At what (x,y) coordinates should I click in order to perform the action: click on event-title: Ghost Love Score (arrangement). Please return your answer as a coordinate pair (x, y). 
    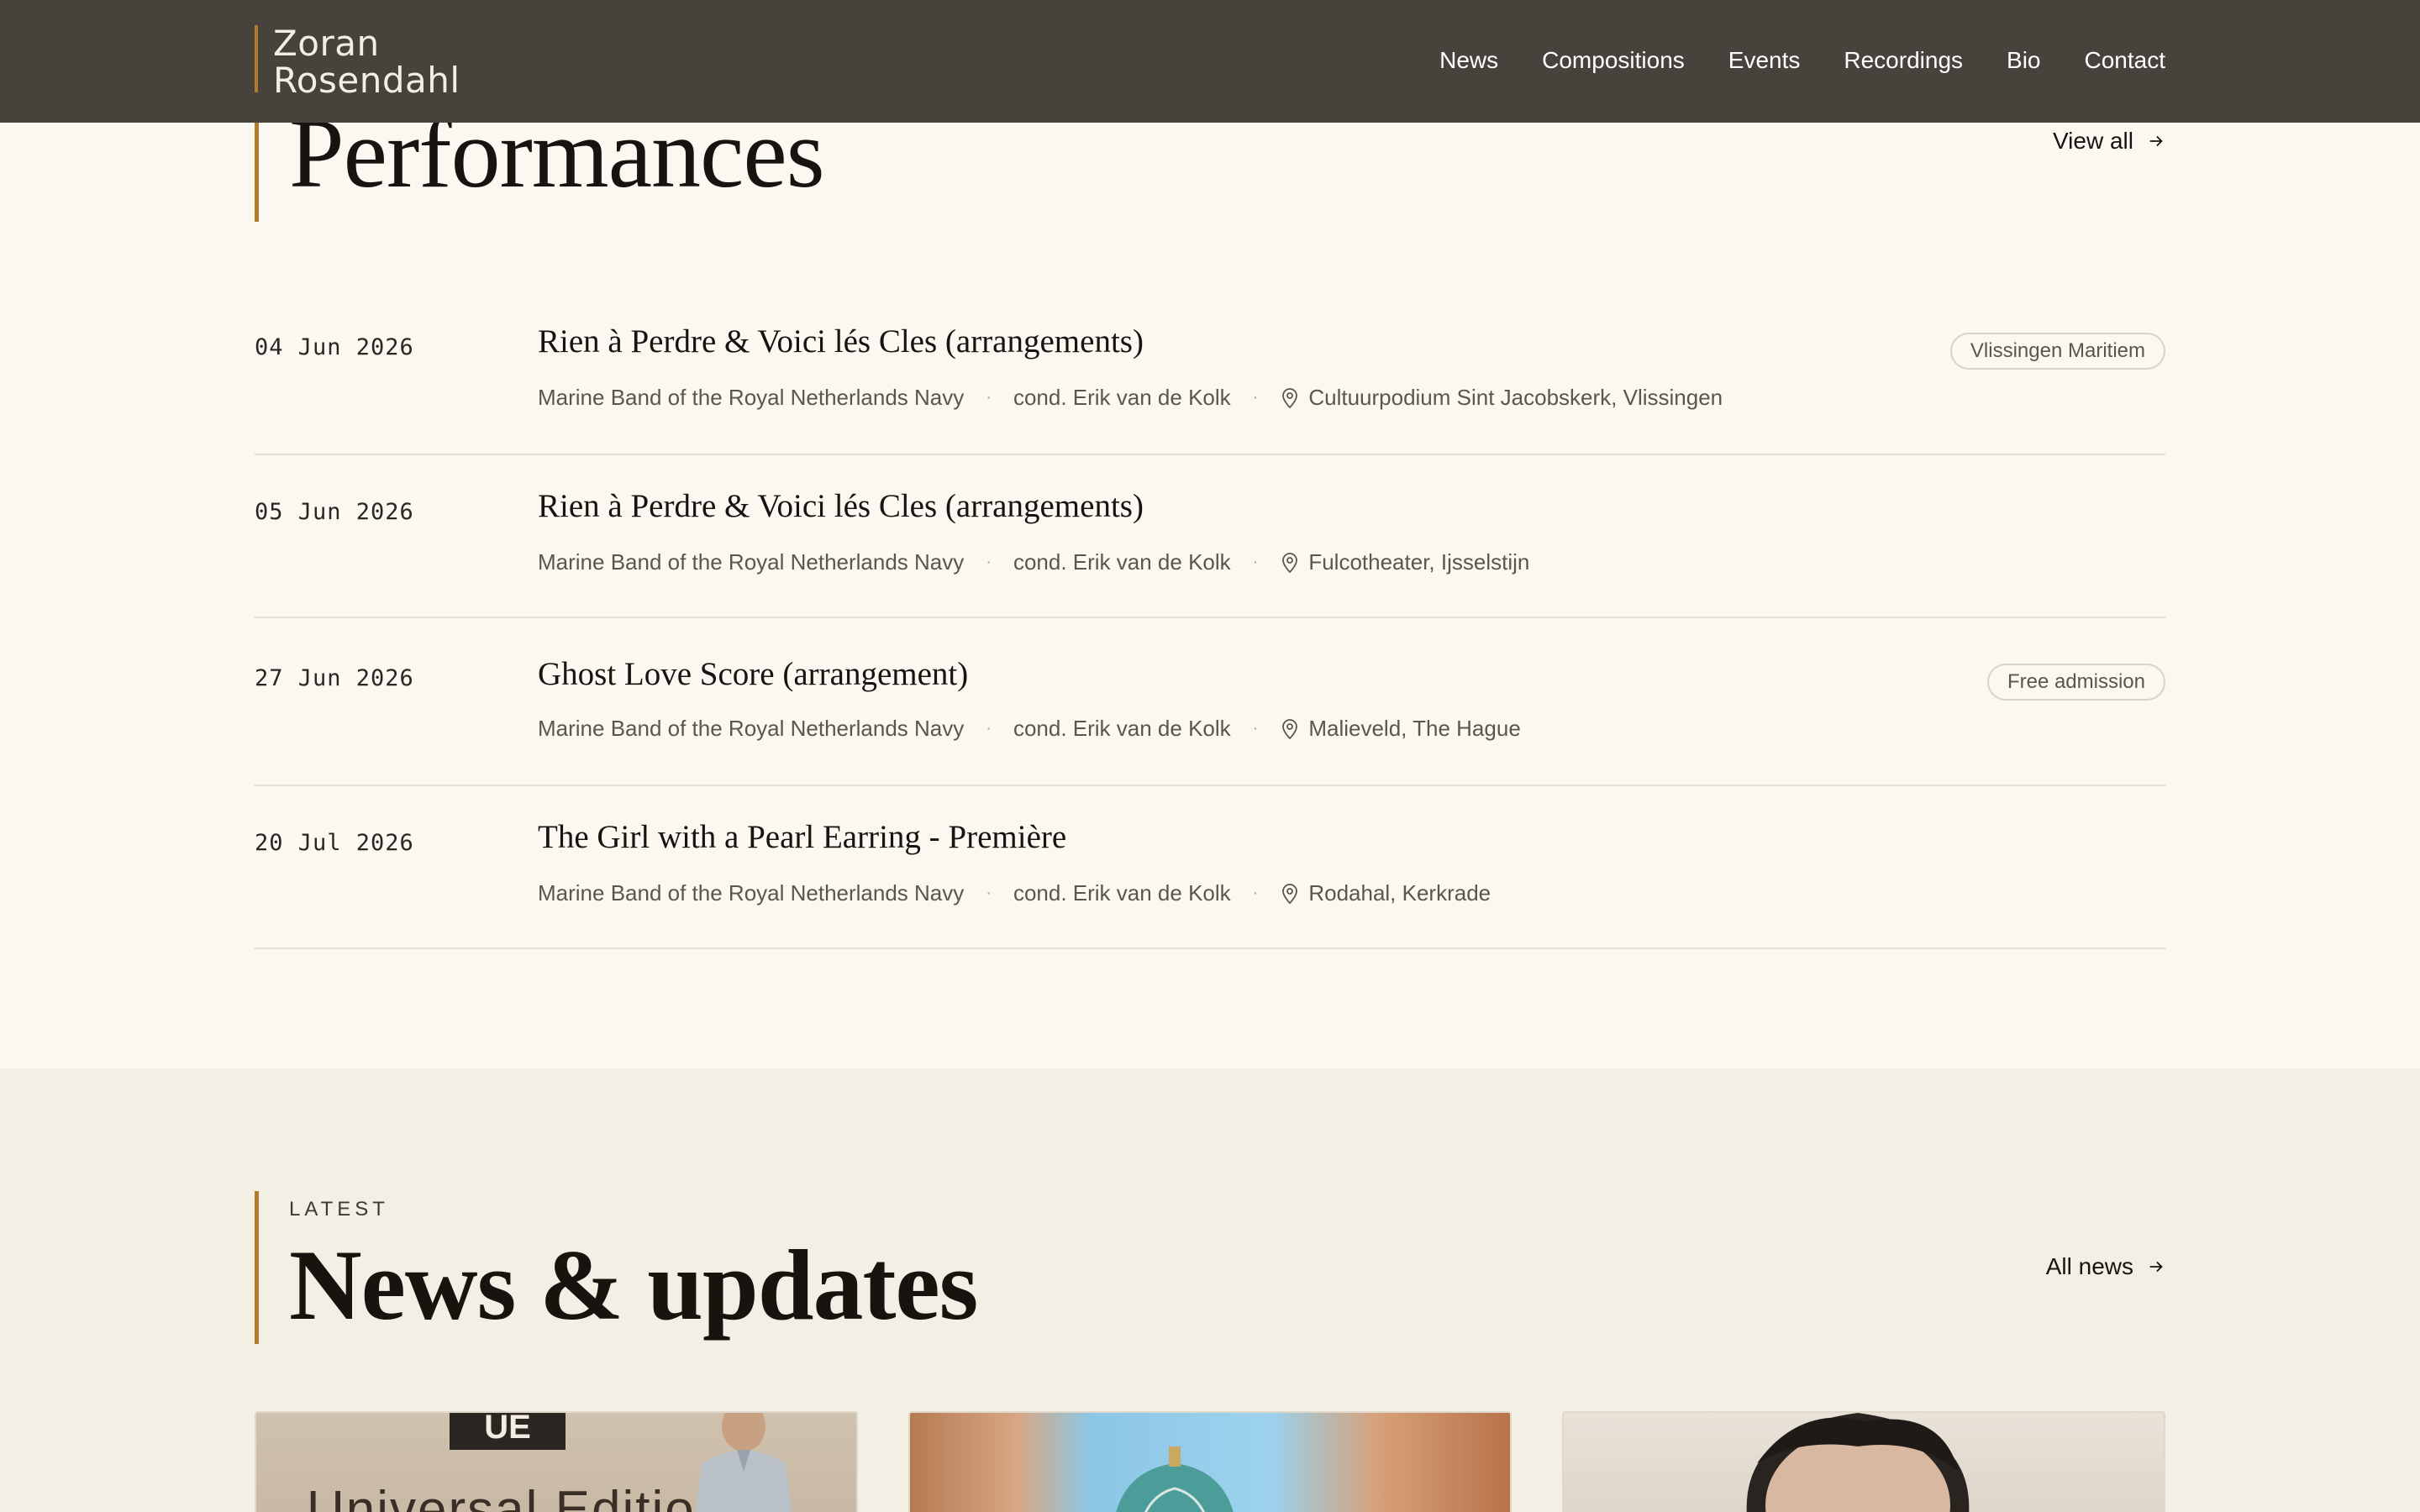
    Looking at the image, I should click on (753, 674).